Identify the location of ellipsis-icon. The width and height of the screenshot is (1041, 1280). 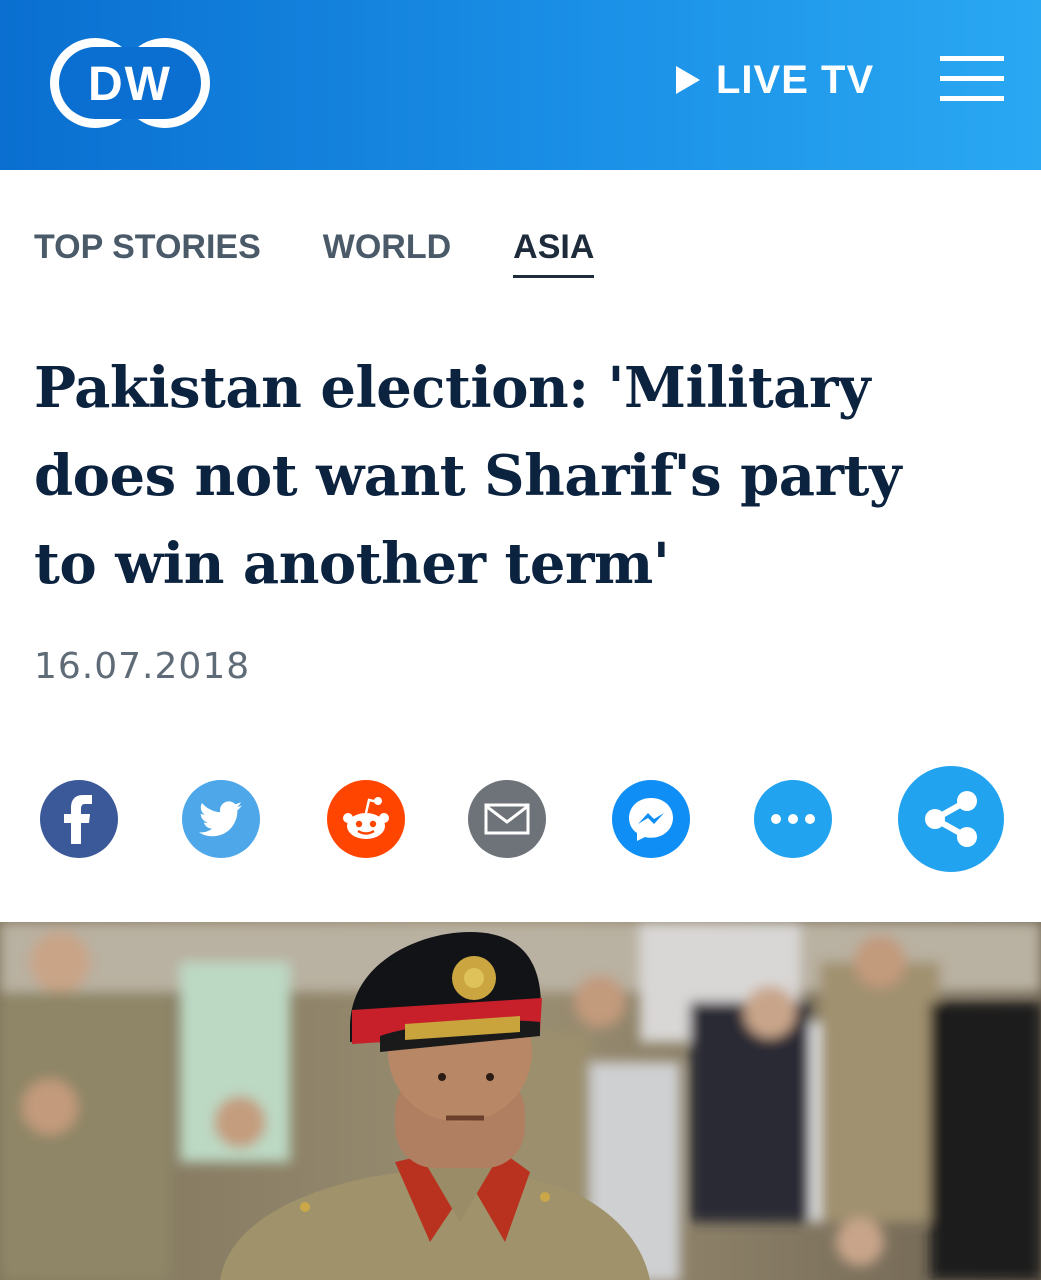
(793, 819).